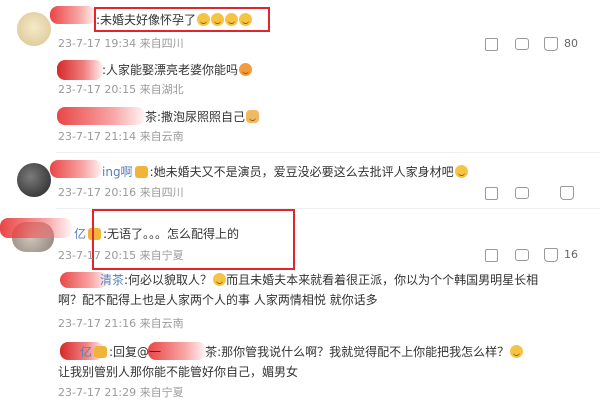 This screenshot has height=404, width=600. What do you see at coordinates (121, 255) in the screenshot?
I see `timestamp: 23-7-17 20:15 来自宁夏` at bounding box center [121, 255].